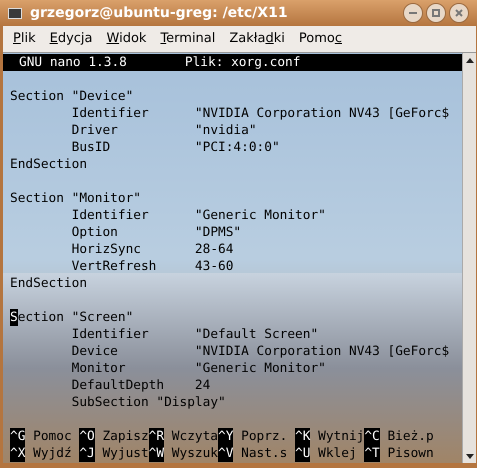  Describe the element at coordinates (152, 266) in the screenshot. I see `code-line: VertRefresh 43-60` at that location.